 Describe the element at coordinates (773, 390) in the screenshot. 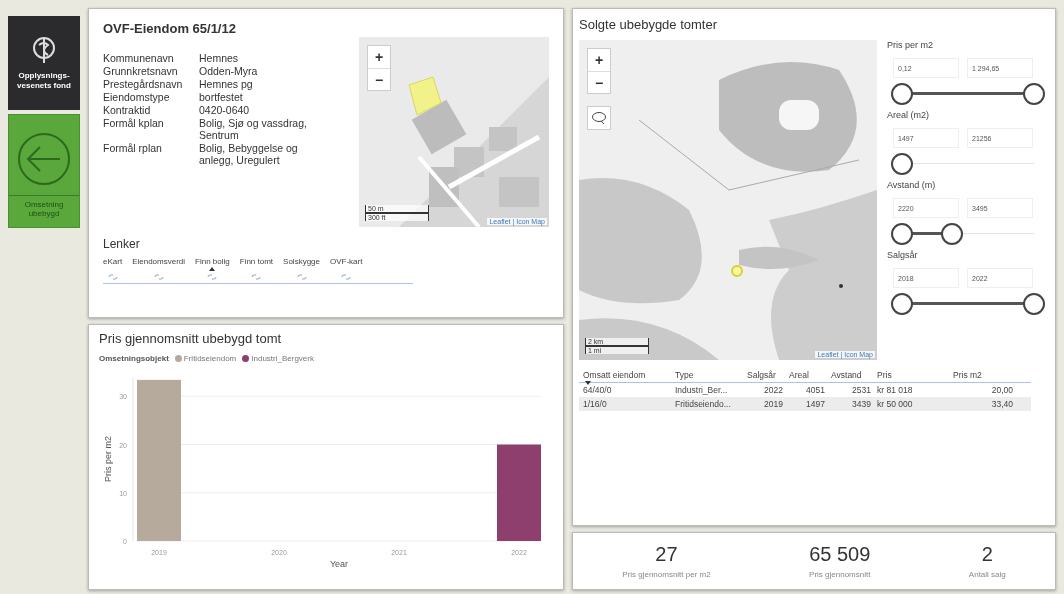

I see `table-cell-text: 2022` at that location.